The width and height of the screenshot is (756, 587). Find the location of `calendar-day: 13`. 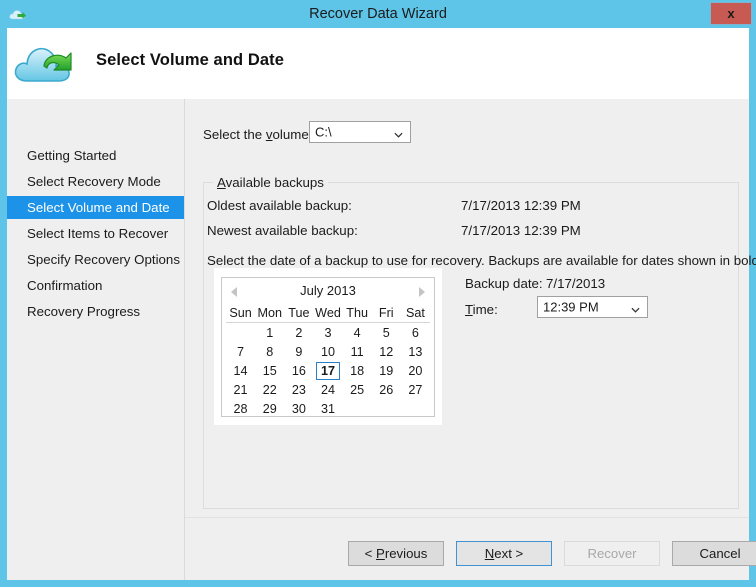

calendar-day: 13 is located at coordinates (415, 351).